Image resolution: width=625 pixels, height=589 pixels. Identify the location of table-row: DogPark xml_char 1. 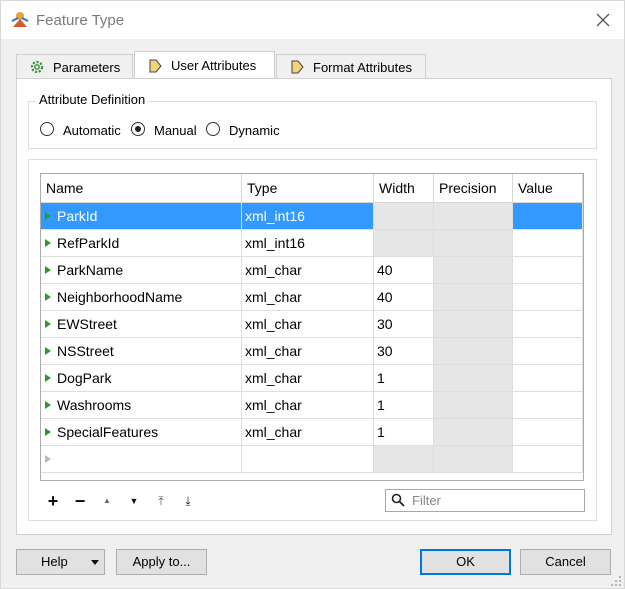
(312, 378).